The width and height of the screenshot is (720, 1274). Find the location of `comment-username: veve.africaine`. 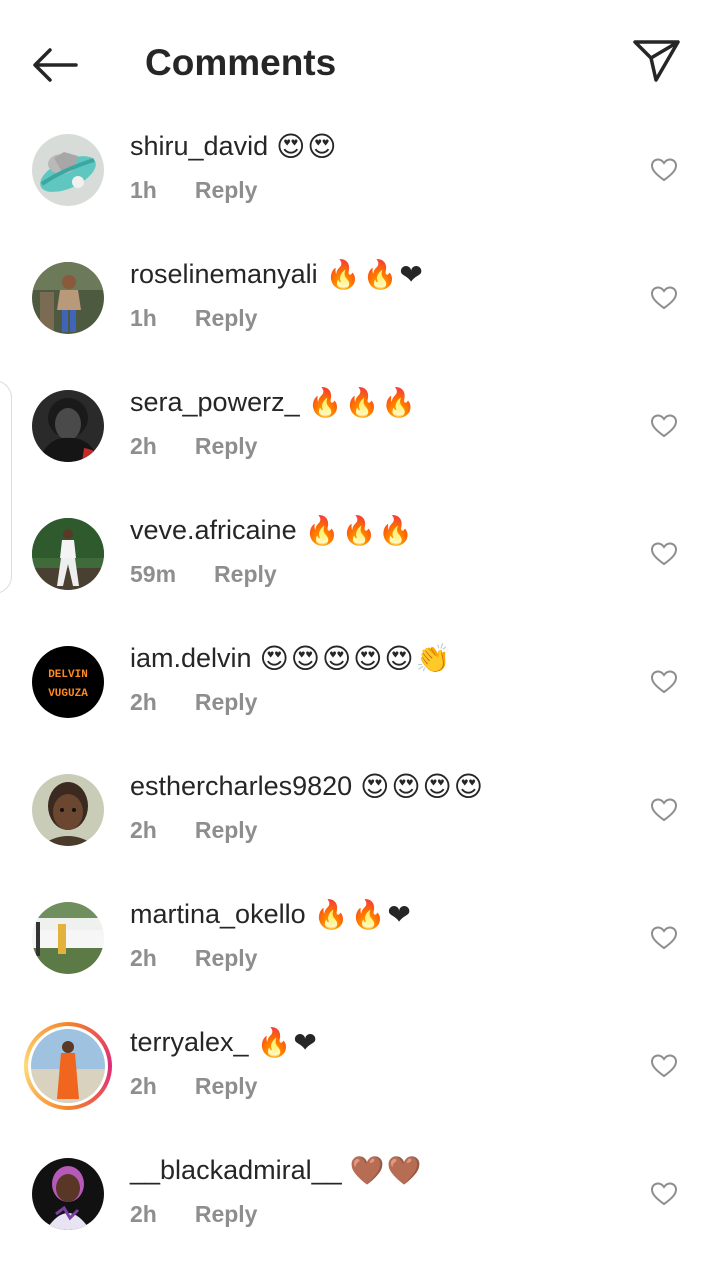

comment-username: veve.africaine is located at coordinates (213, 530).